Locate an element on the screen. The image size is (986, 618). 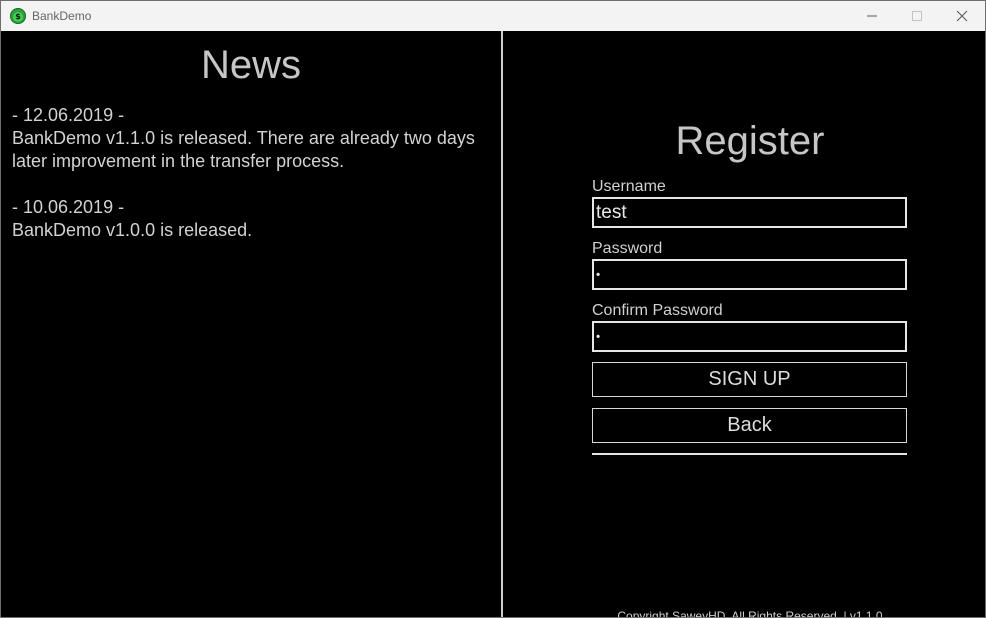
back-button: Back is located at coordinates (749, 425).